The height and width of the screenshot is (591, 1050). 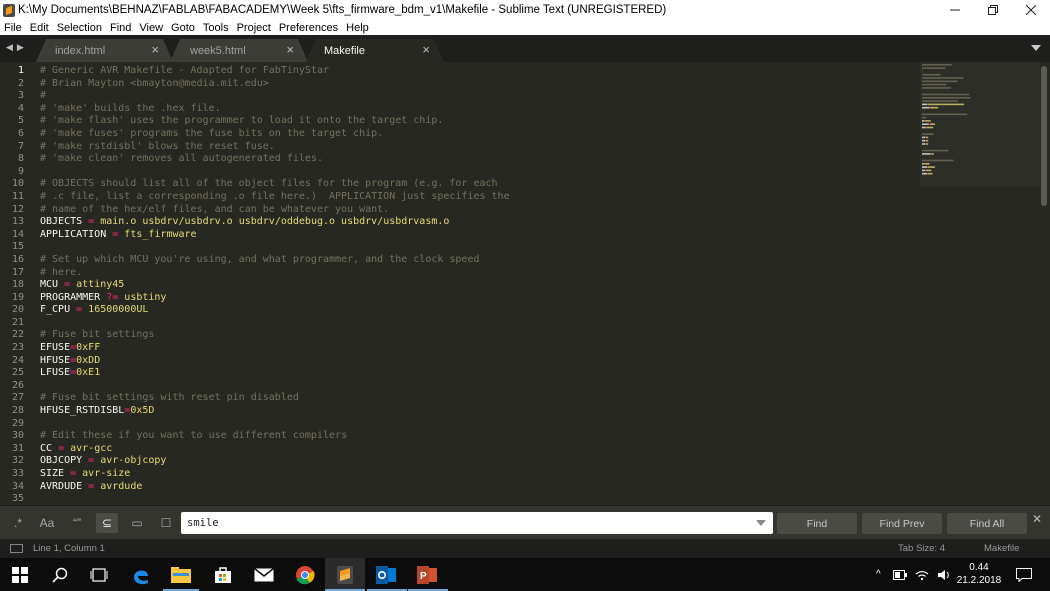 I want to click on powerpoint-icon: P, so click(x=427, y=575).